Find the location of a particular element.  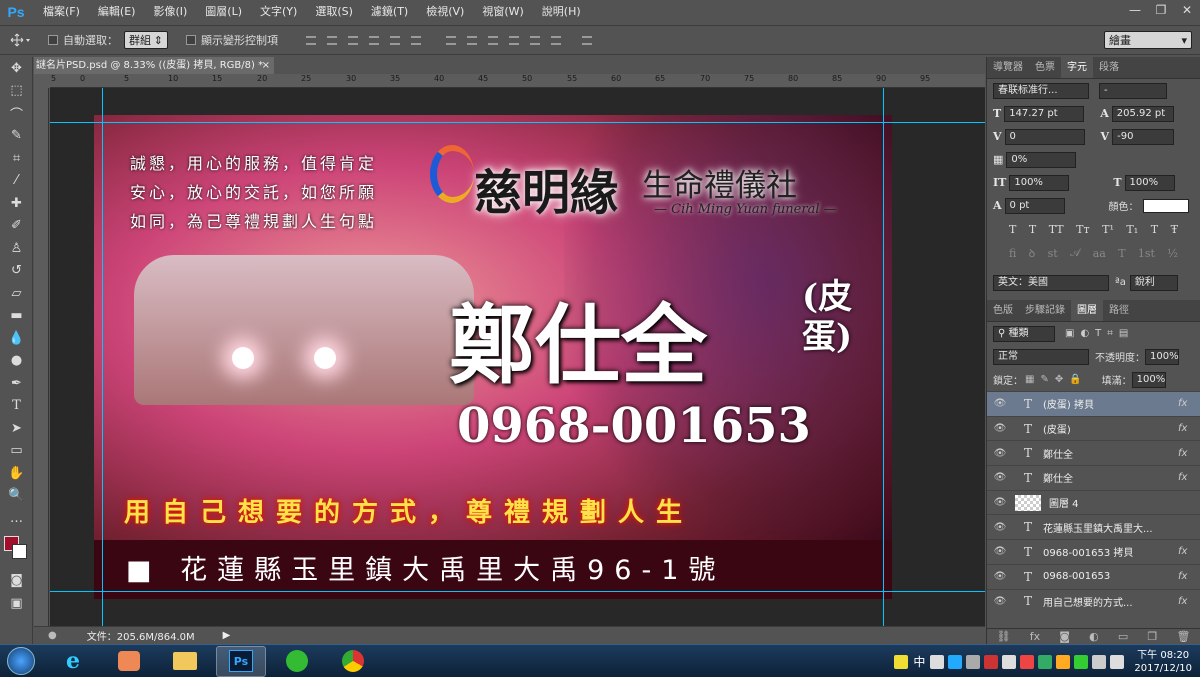

maximize-button: ❐ is located at coordinates (1161, 10).